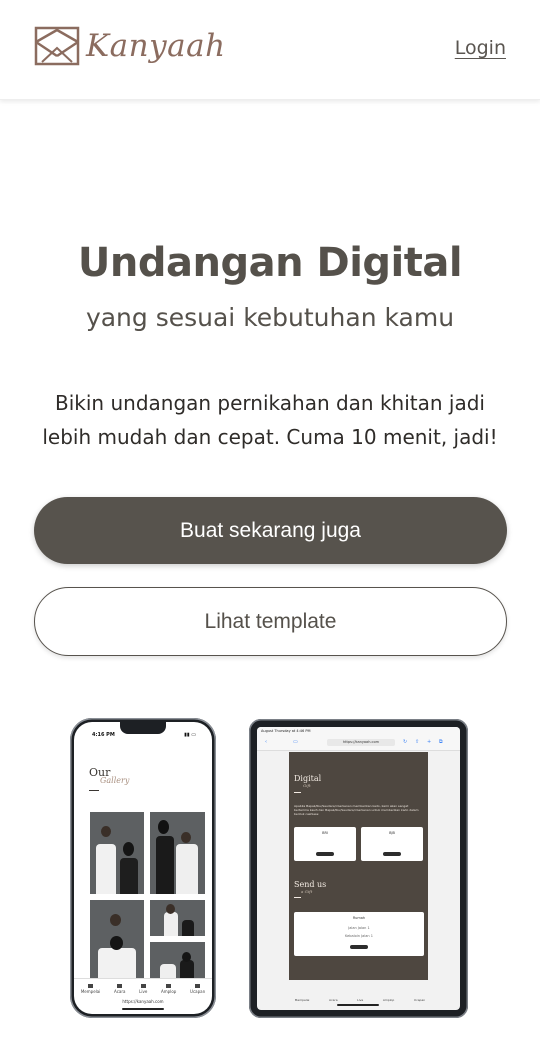  What do you see at coordinates (169, 991) in the screenshot?
I see `nav-label: Amplop` at bounding box center [169, 991].